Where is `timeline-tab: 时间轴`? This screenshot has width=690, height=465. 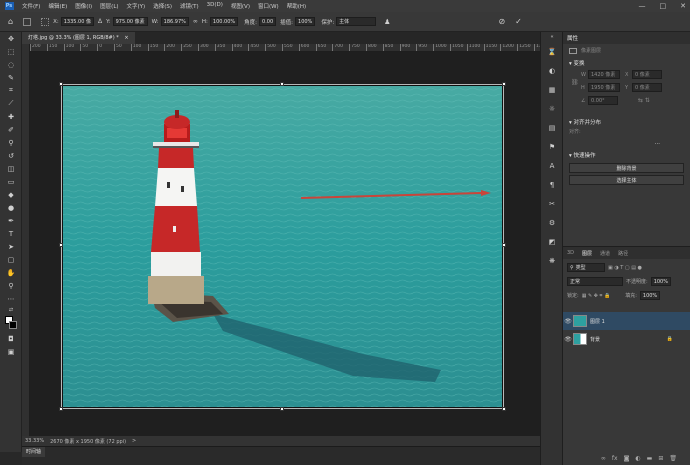 timeline-tab: 时间轴 is located at coordinates (34, 452).